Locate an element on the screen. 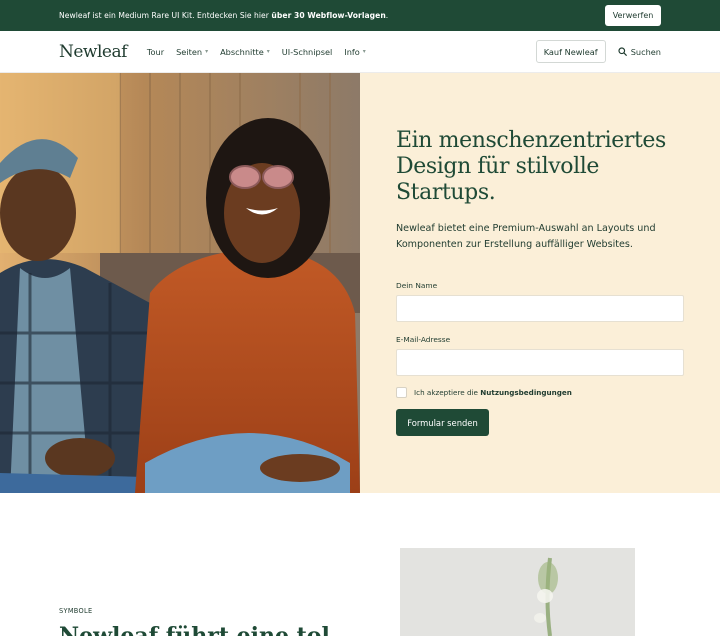 Image resolution: width=720 pixels, height=636 pixels. flower-illustration is located at coordinates (517, 592).